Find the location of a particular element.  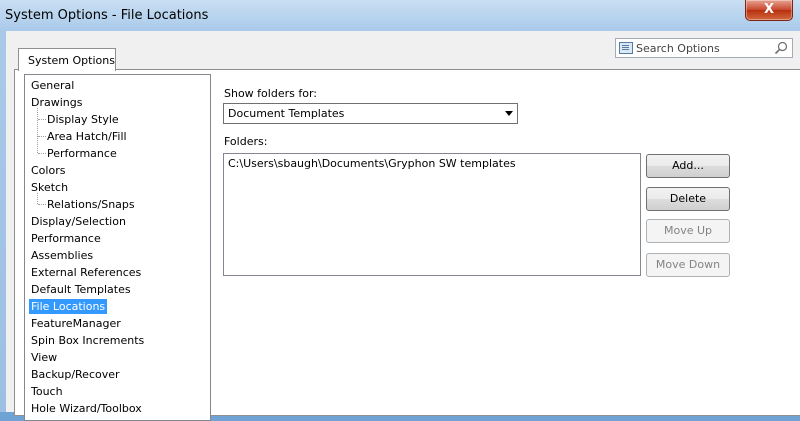

search-input: Search Options is located at coordinates (678, 48).